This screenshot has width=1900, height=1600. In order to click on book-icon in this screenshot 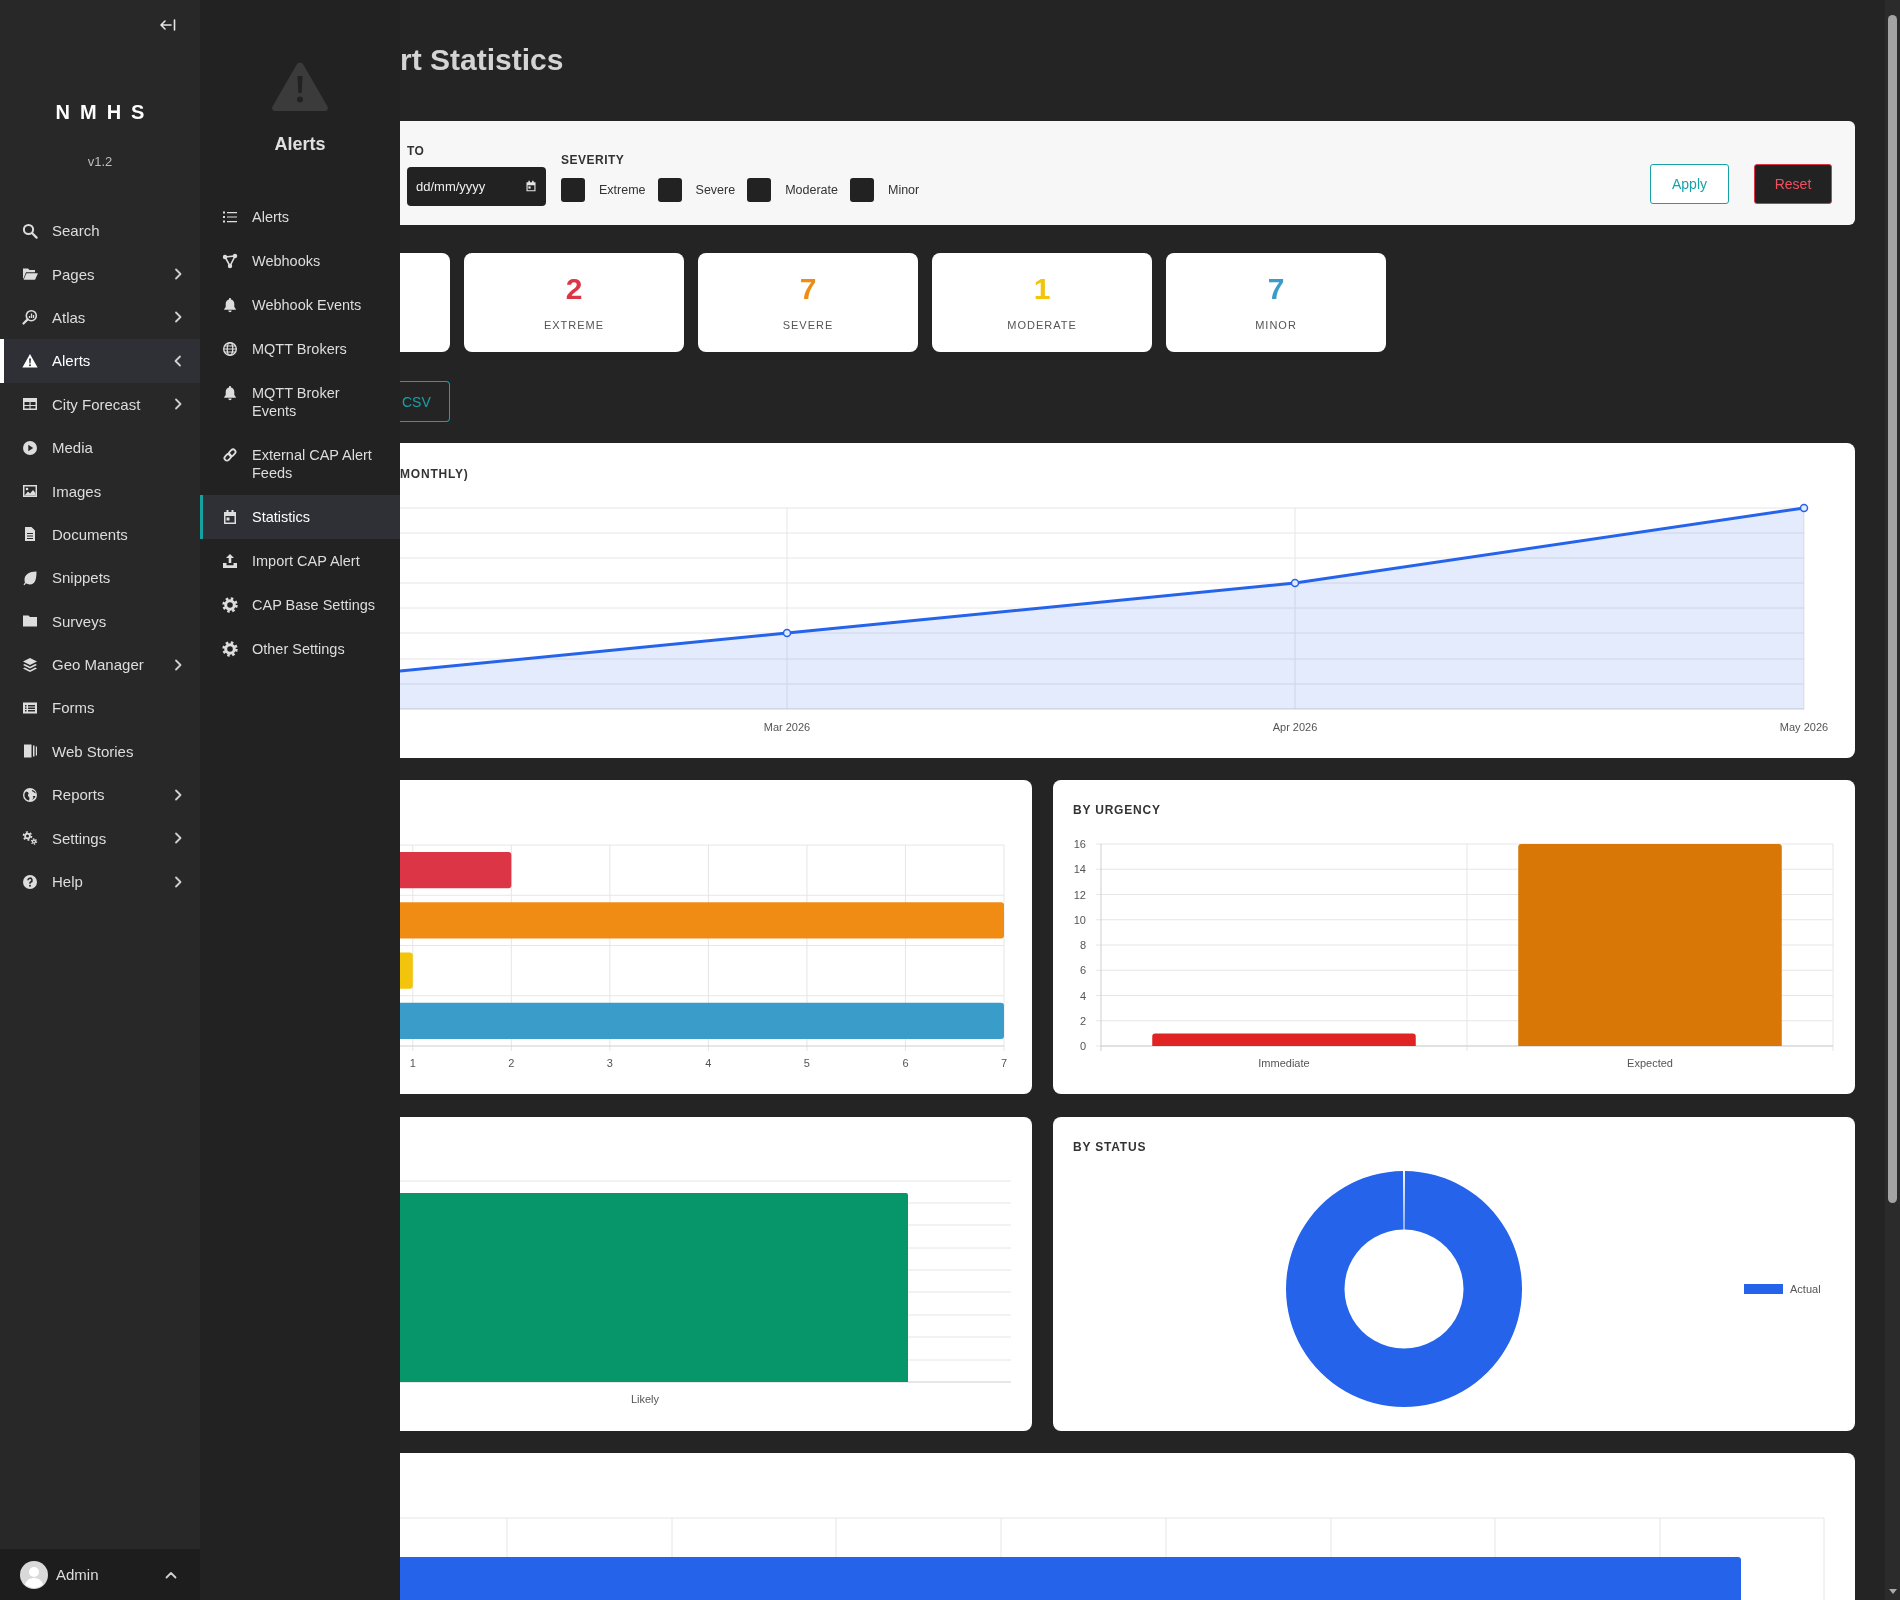, I will do `click(30, 751)`.